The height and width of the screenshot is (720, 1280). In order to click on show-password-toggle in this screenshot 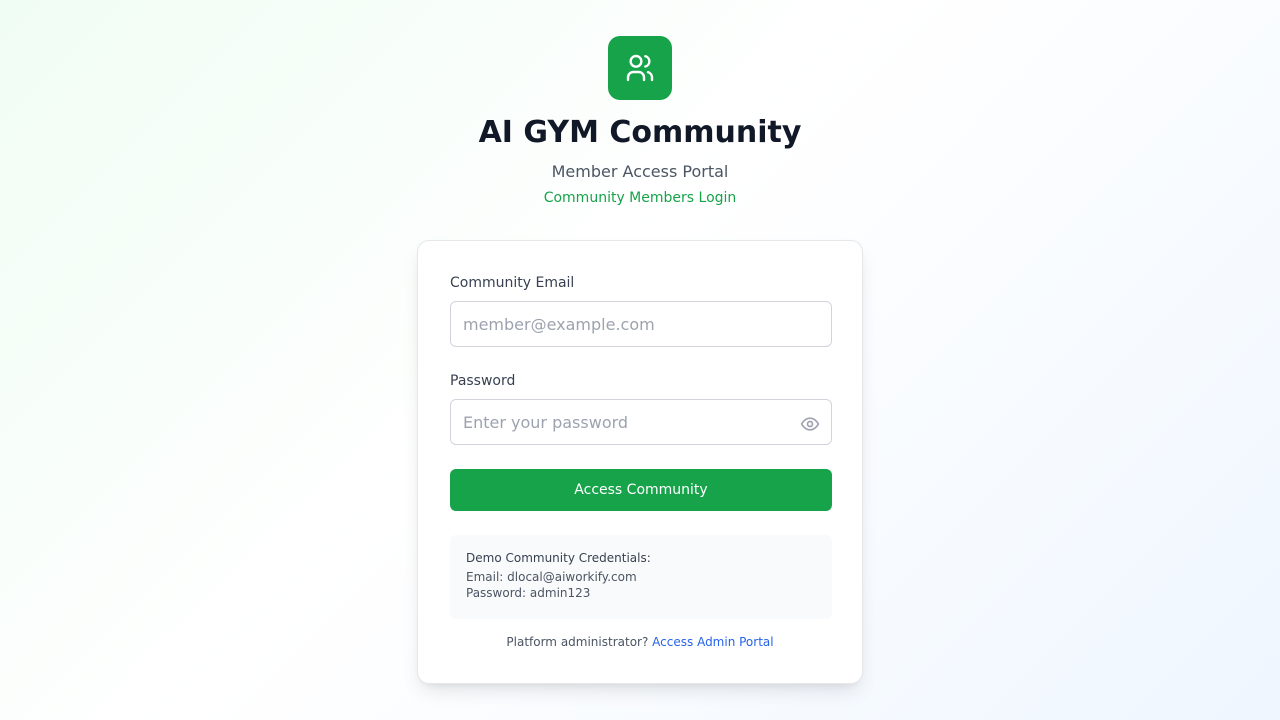, I will do `click(810, 424)`.